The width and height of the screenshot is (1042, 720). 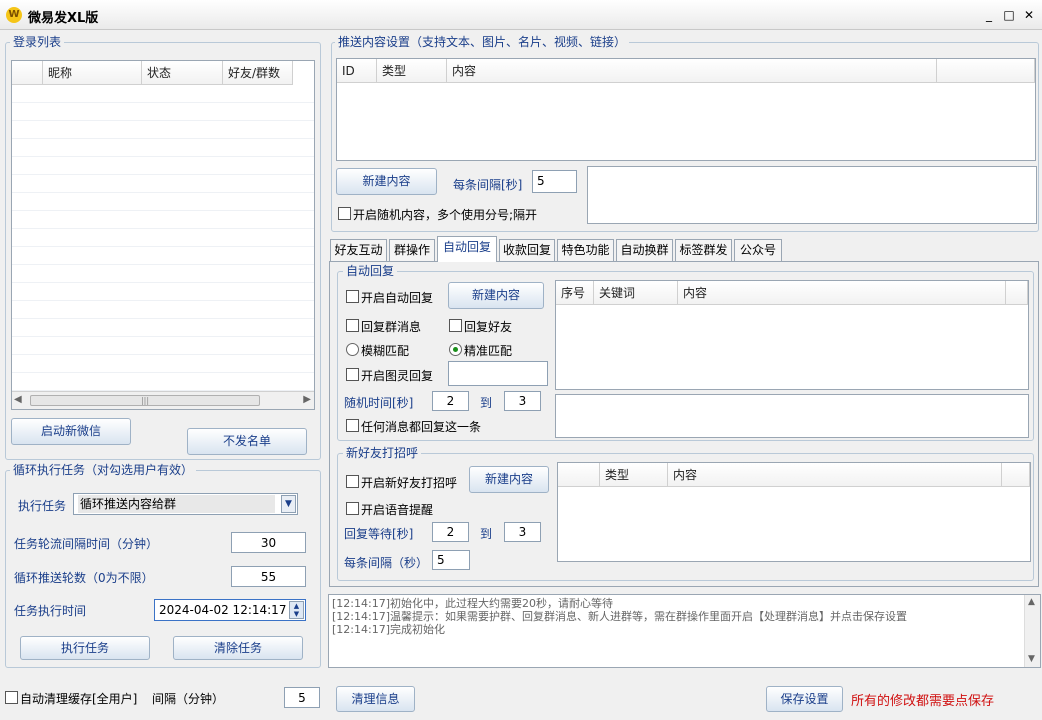 I want to click on greet-enable-checkbox, so click(x=352, y=481).